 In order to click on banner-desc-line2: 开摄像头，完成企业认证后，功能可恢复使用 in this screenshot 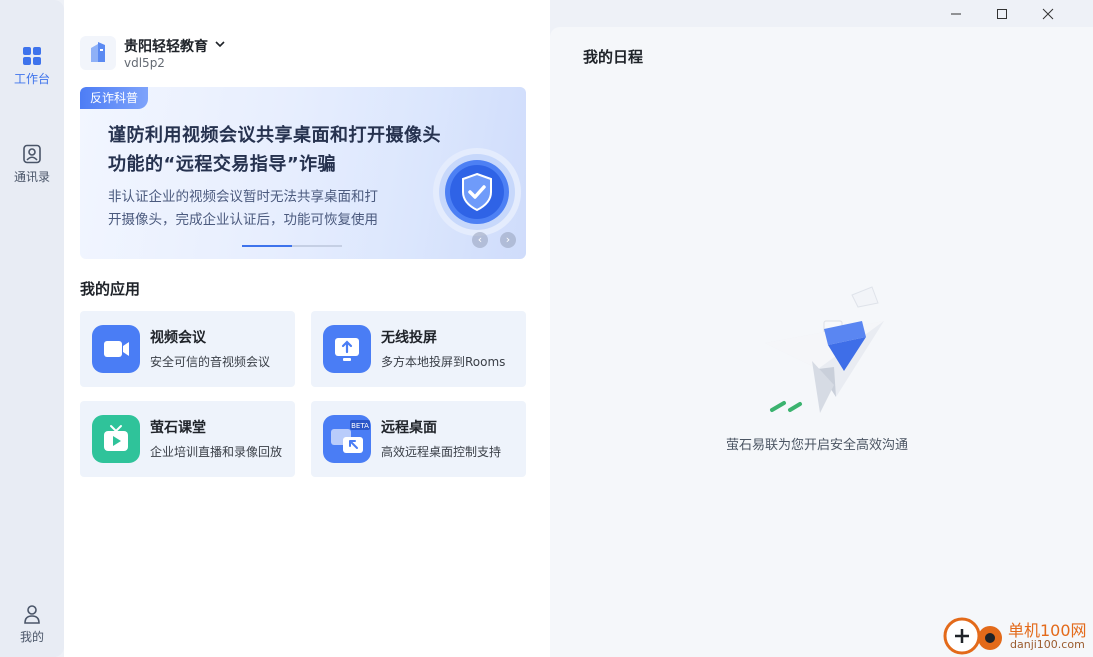, I will do `click(243, 220)`.